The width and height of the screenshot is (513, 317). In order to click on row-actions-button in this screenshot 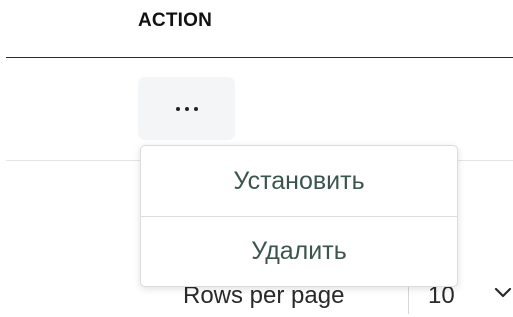, I will do `click(186, 108)`.